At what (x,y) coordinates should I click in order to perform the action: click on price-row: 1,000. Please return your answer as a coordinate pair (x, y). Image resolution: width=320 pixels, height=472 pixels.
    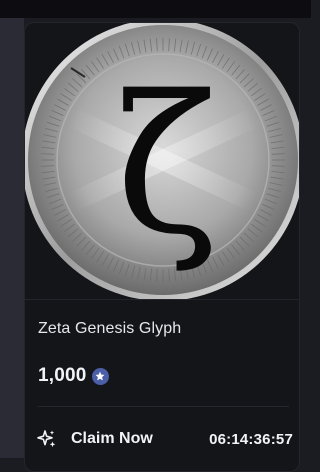
    Looking at the image, I should click on (73, 376).